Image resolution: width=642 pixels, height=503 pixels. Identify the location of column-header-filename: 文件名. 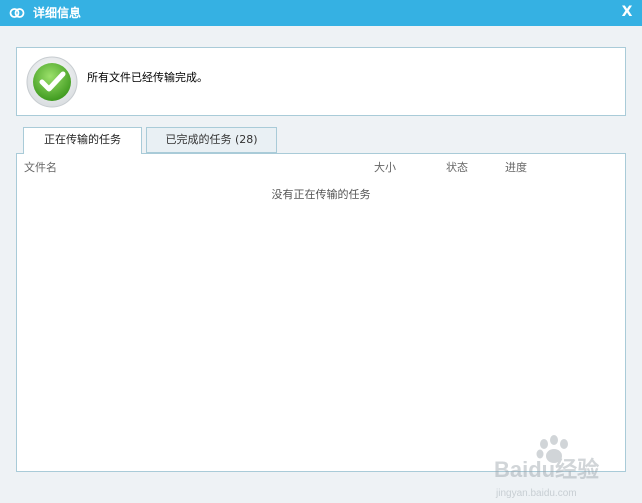
(40, 168).